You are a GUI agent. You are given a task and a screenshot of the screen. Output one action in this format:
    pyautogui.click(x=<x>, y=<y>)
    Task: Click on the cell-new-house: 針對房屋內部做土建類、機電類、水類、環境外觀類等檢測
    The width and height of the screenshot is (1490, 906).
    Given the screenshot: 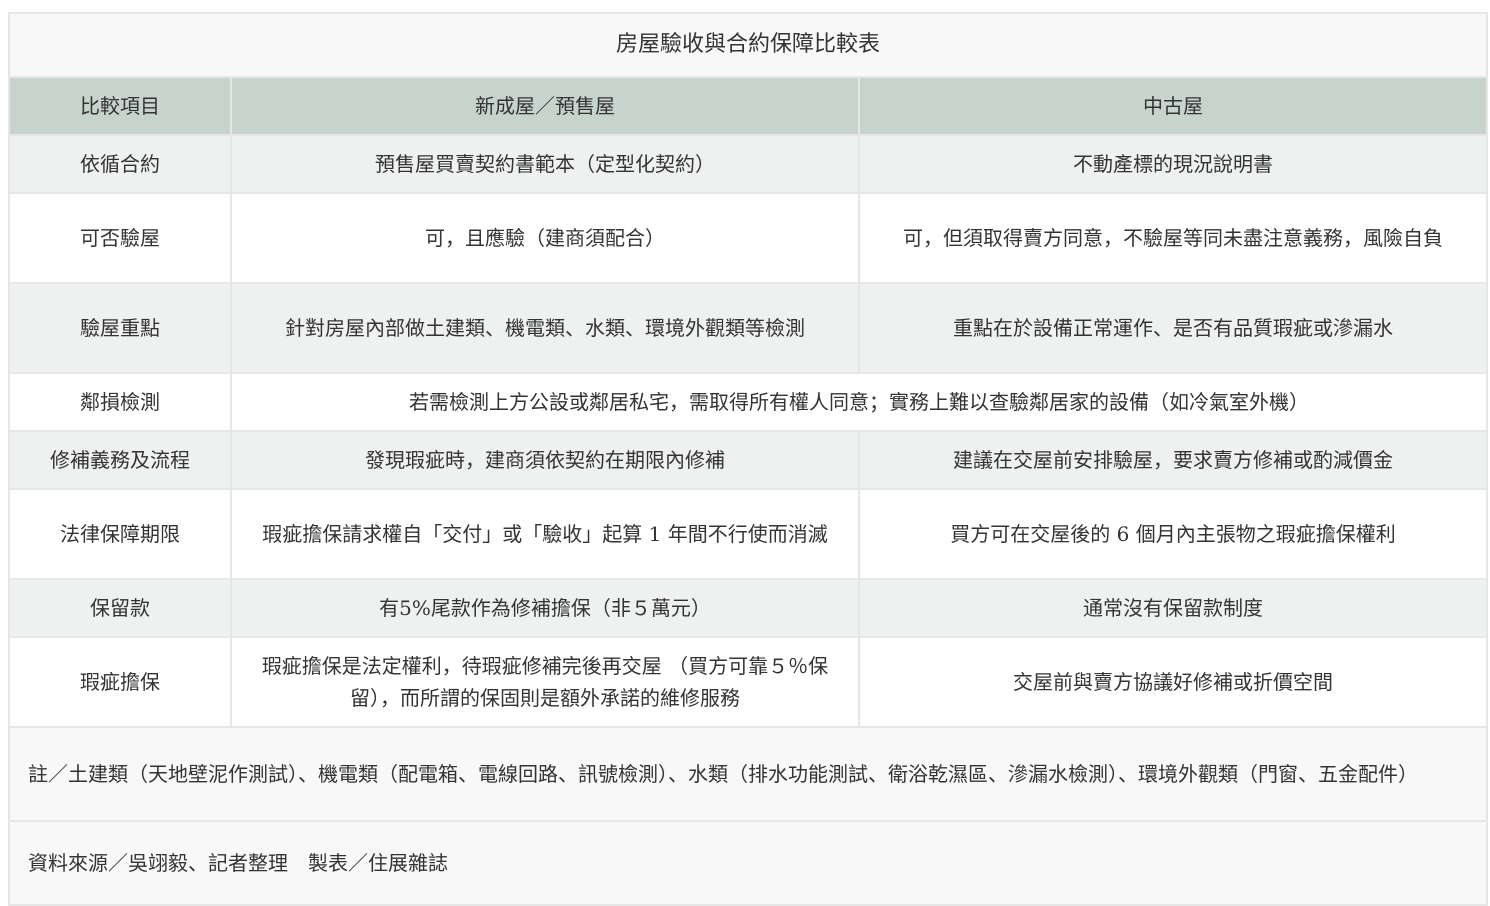 What is the action you would take?
    pyautogui.click(x=545, y=328)
    